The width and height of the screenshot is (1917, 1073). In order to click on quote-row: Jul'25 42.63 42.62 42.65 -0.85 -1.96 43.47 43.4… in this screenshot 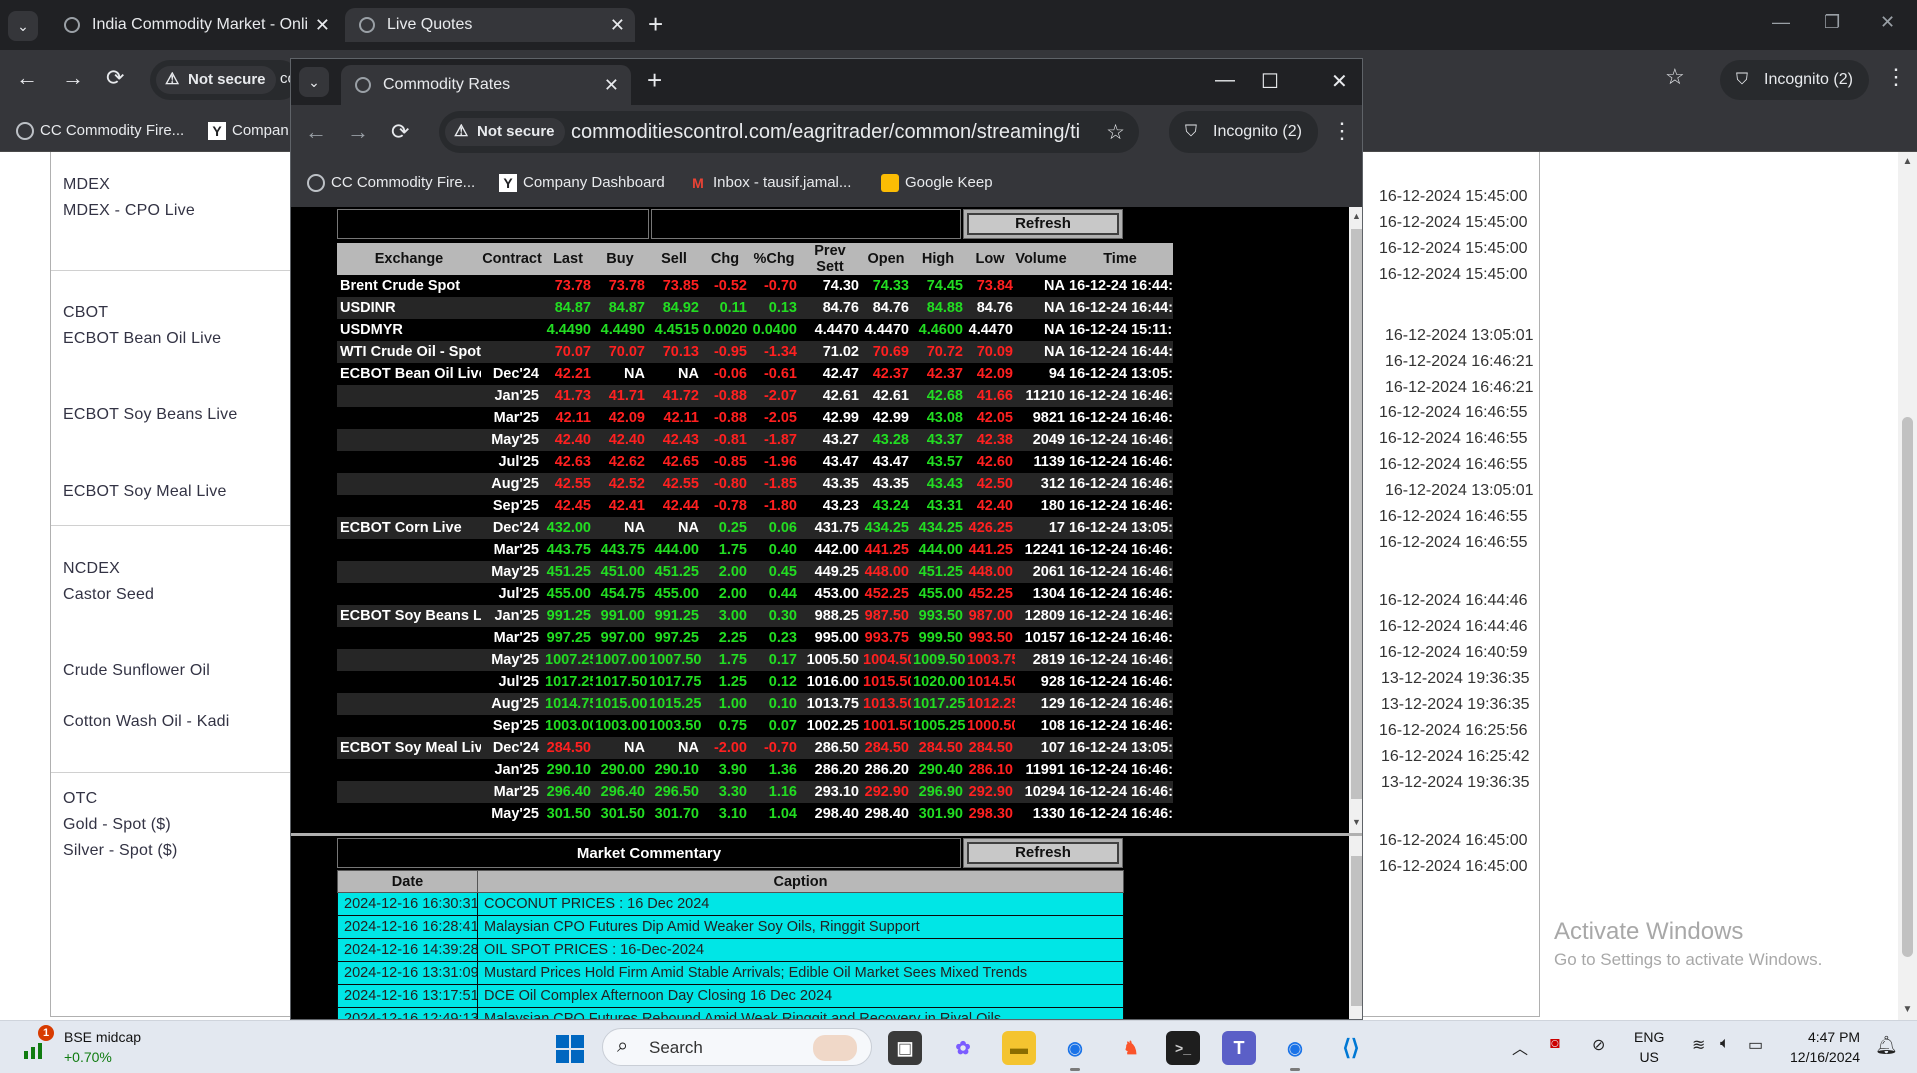, I will do `click(755, 462)`.